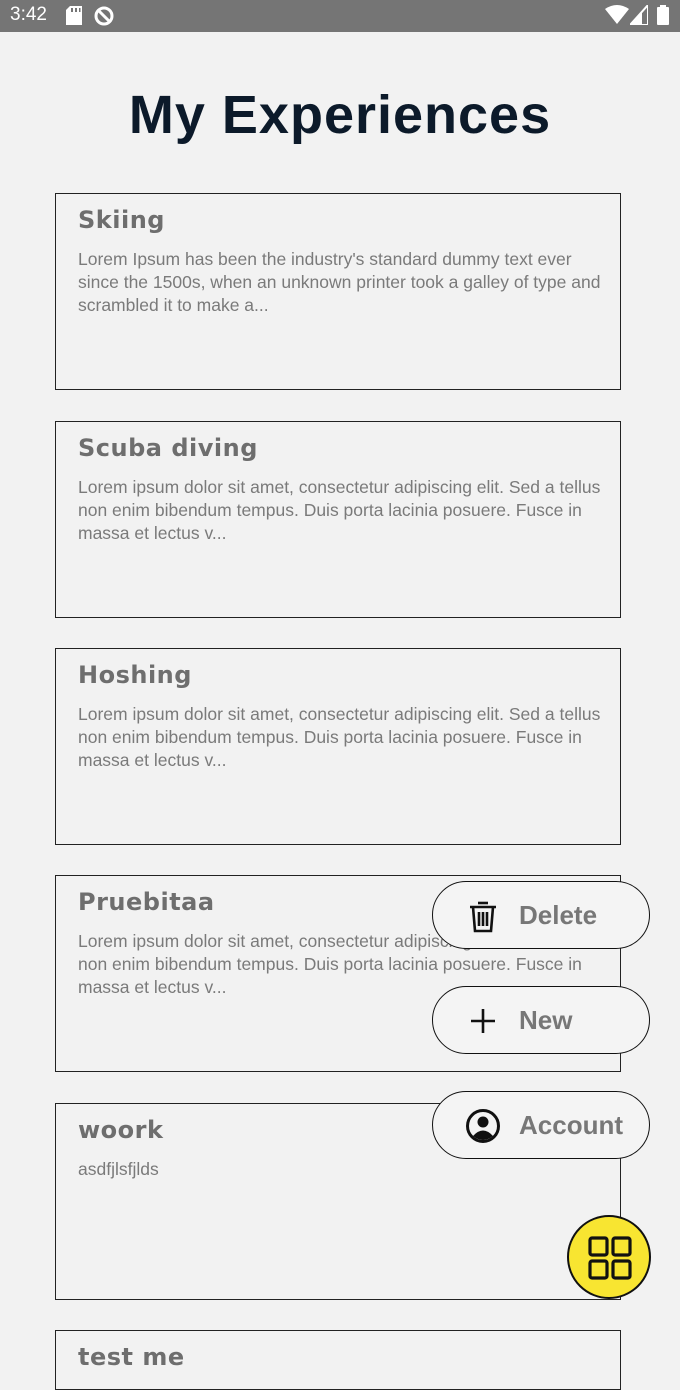 Image resolution: width=680 pixels, height=1390 pixels. What do you see at coordinates (340, 115) in the screenshot?
I see `page-title: My Experiences` at bounding box center [340, 115].